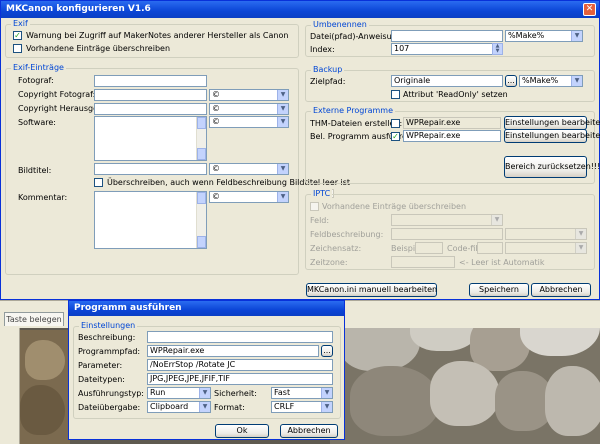 Image resolution: width=600 pixels, height=444 pixels. Describe the element at coordinates (497, 49) in the screenshot. I see `index-spinner: ▲ ▼` at that location.